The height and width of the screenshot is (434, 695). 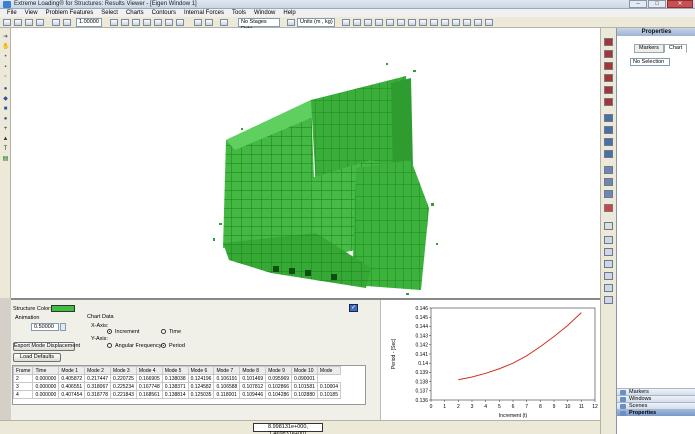 I want to click on step-icon, so click(x=125, y=22).